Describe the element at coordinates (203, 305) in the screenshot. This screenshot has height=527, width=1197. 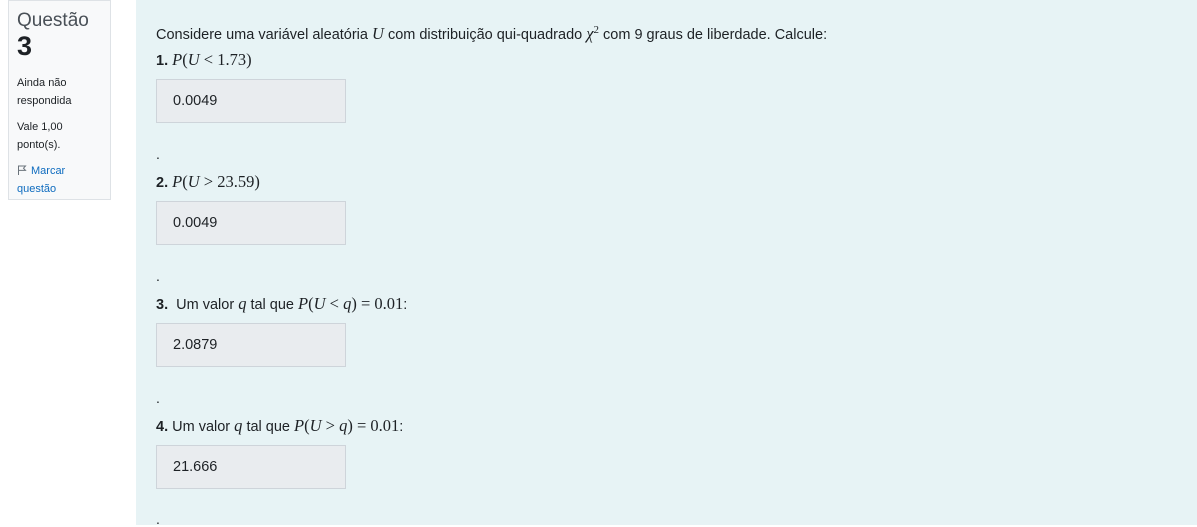
I see `part-3-text-a: Um valor` at that location.